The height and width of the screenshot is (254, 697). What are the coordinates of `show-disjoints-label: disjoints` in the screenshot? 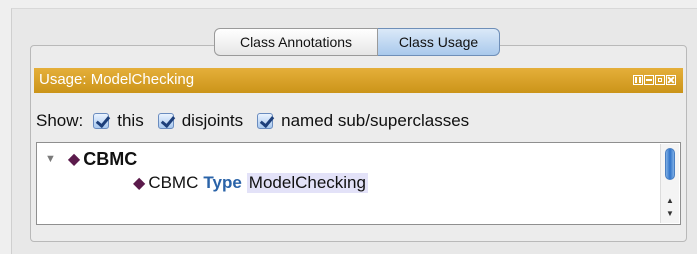 It's located at (212, 120).